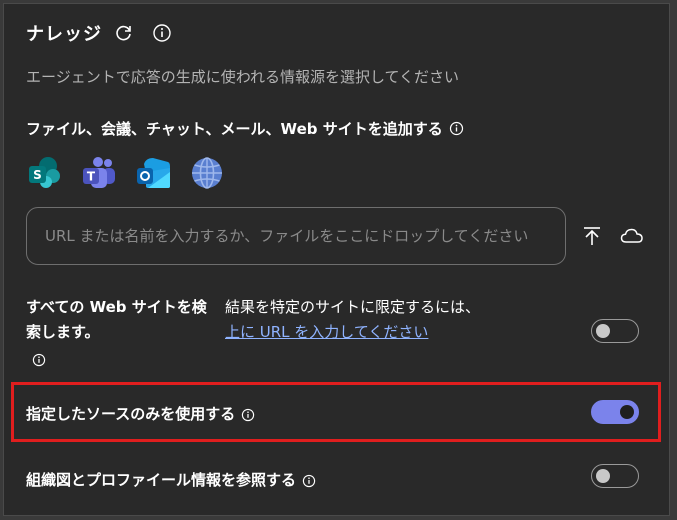 The width and height of the screenshot is (677, 520). What do you see at coordinates (243, 77) in the screenshot?
I see `panel-description: エージェントで応答の生成に使われる情報源を選択してください` at bounding box center [243, 77].